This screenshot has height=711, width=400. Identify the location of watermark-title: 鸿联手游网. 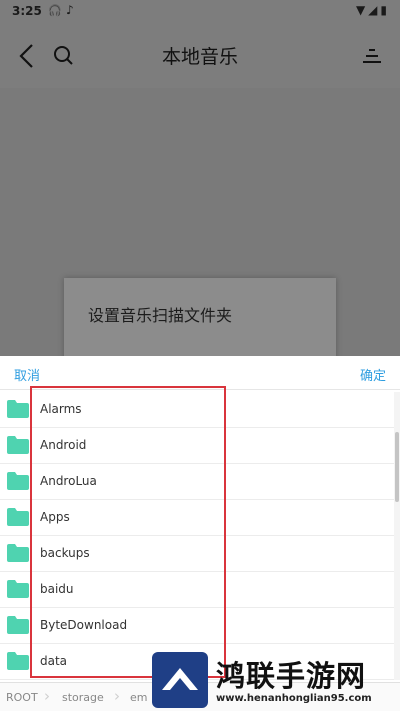
(291, 676).